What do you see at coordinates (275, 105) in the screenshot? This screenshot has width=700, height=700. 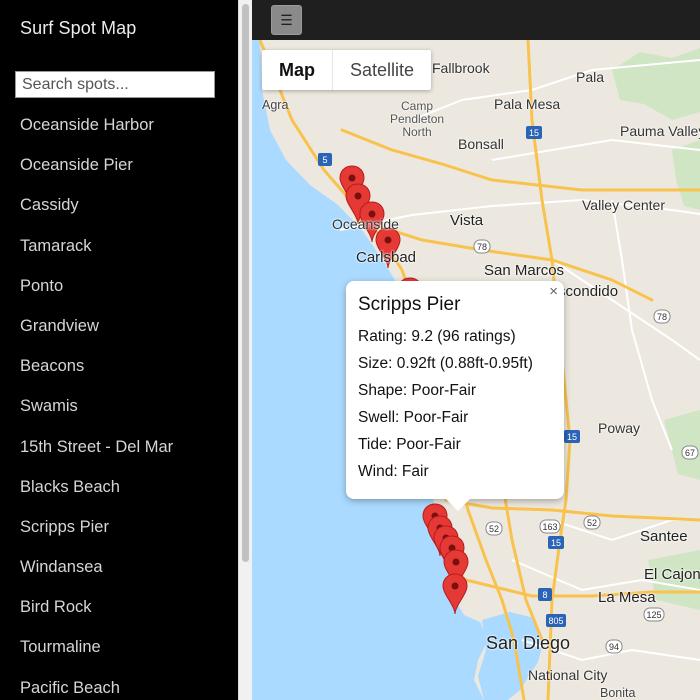 I see `map-label-agra: Agra` at bounding box center [275, 105].